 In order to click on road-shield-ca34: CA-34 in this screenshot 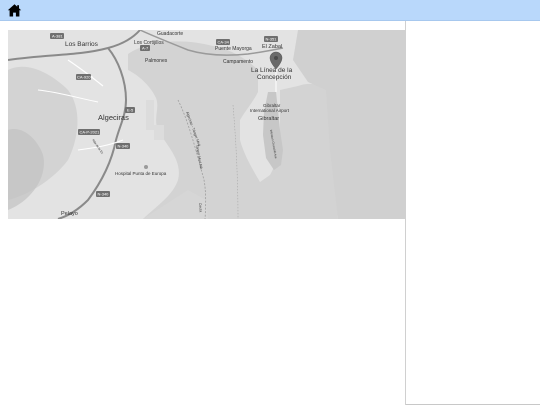, I will do `click(223, 42)`.